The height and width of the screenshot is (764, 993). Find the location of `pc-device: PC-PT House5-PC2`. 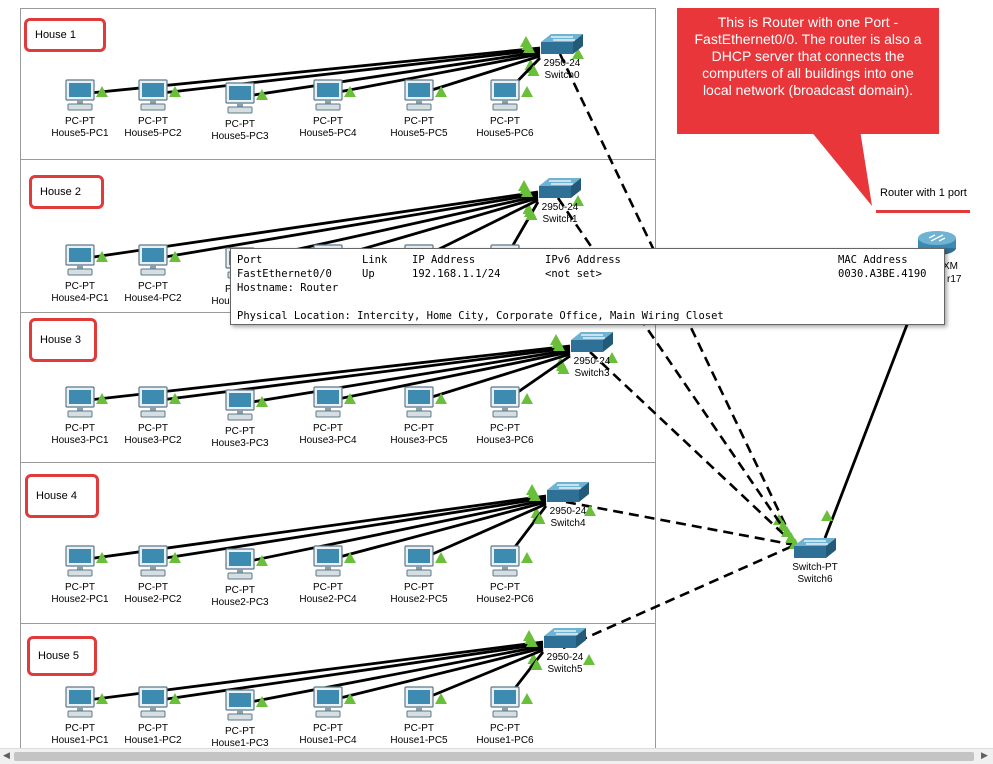

pc-device: PC-PT House5-PC2 is located at coordinates (153, 109).